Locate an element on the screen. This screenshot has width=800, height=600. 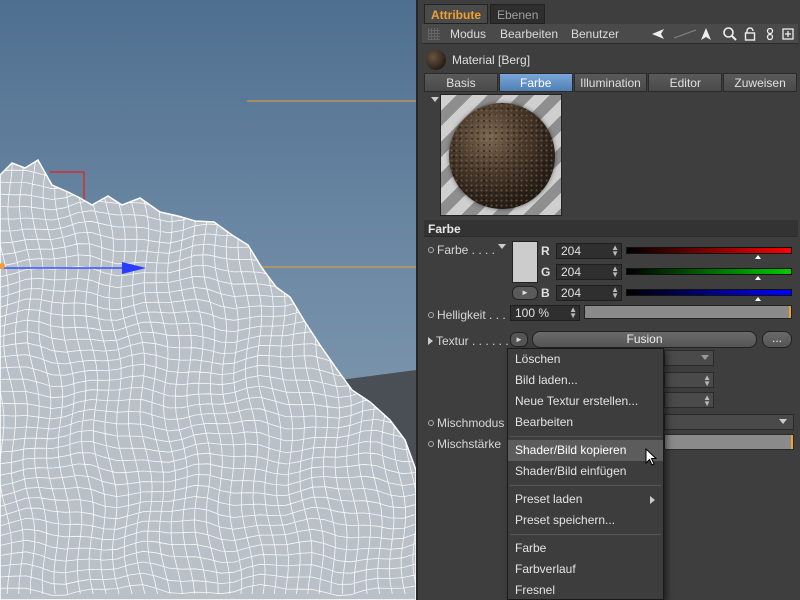
helligkeit-slider is located at coordinates (688, 312).